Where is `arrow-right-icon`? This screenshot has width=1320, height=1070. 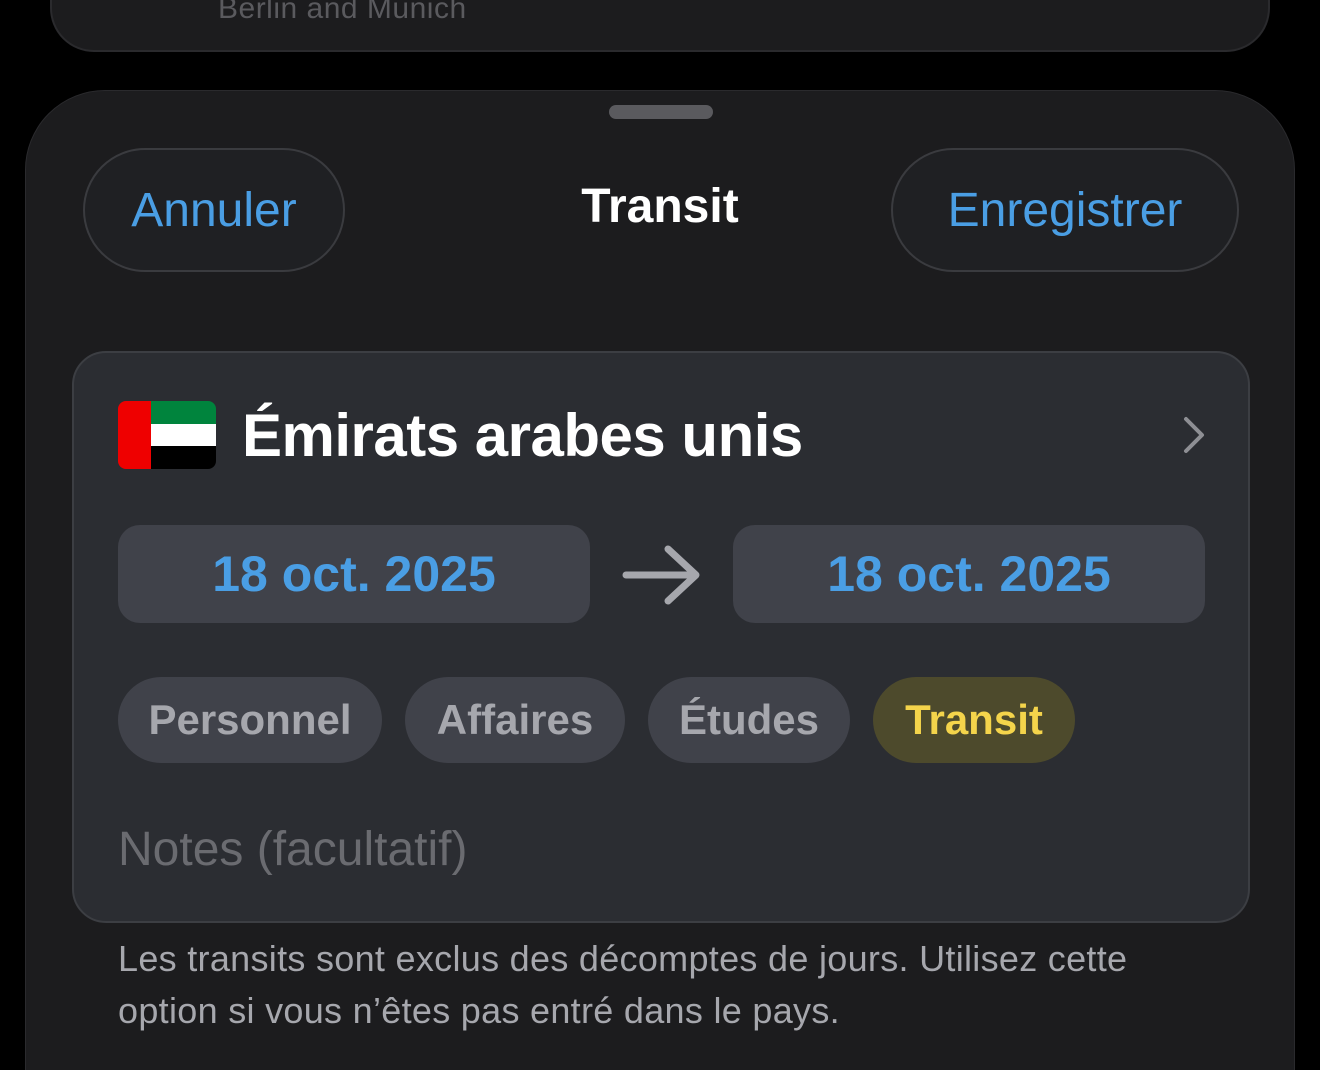
arrow-right-icon is located at coordinates (662, 575).